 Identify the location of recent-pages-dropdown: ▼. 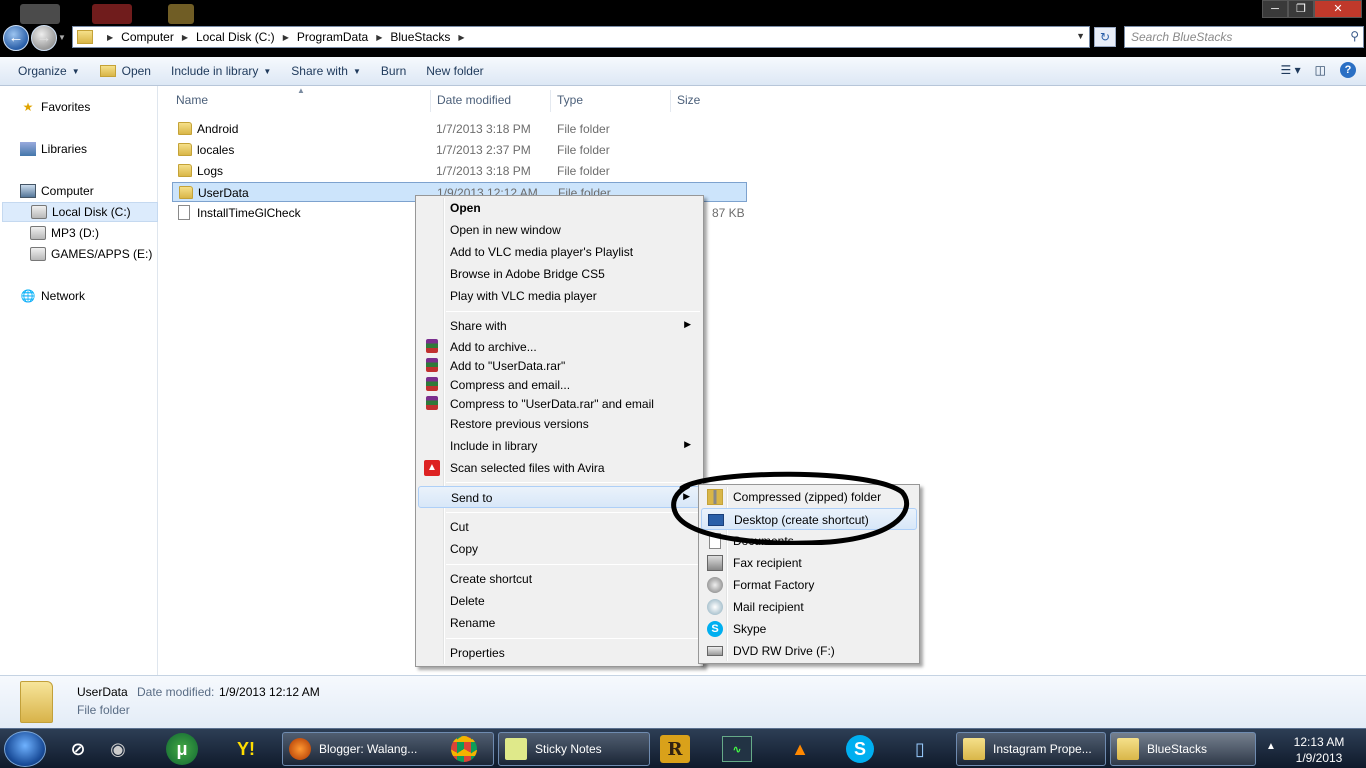
(62, 37).